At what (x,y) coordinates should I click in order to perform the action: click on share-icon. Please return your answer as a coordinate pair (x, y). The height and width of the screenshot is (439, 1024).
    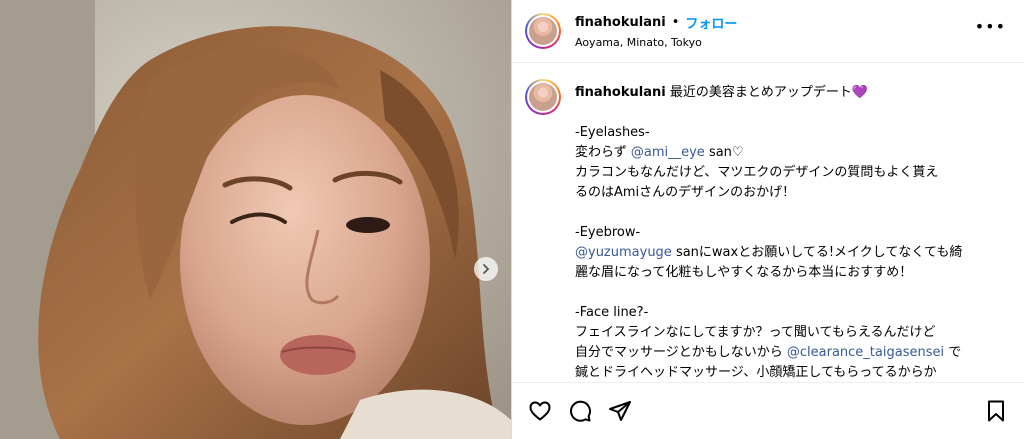
    Looking at the image, I should click on (620, 411).